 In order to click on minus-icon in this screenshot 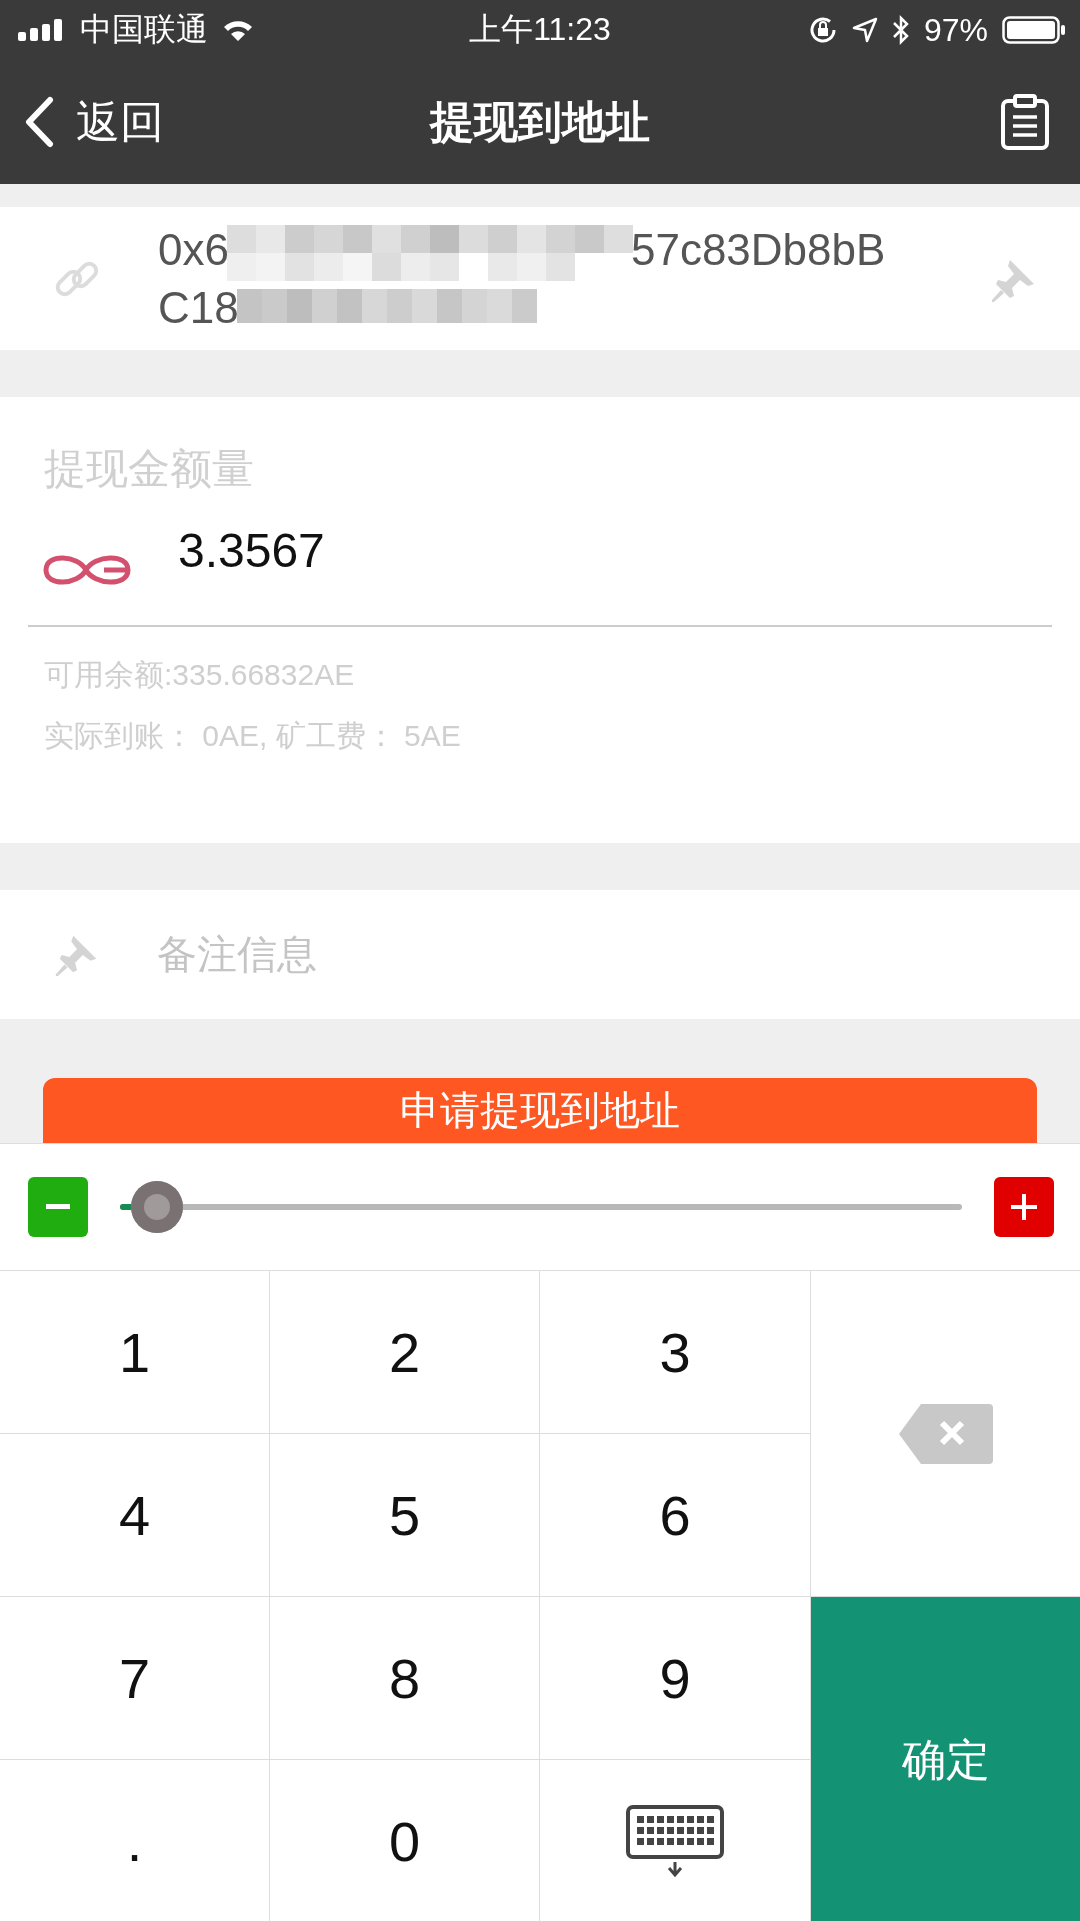, I will do `click(58, 1207)`.